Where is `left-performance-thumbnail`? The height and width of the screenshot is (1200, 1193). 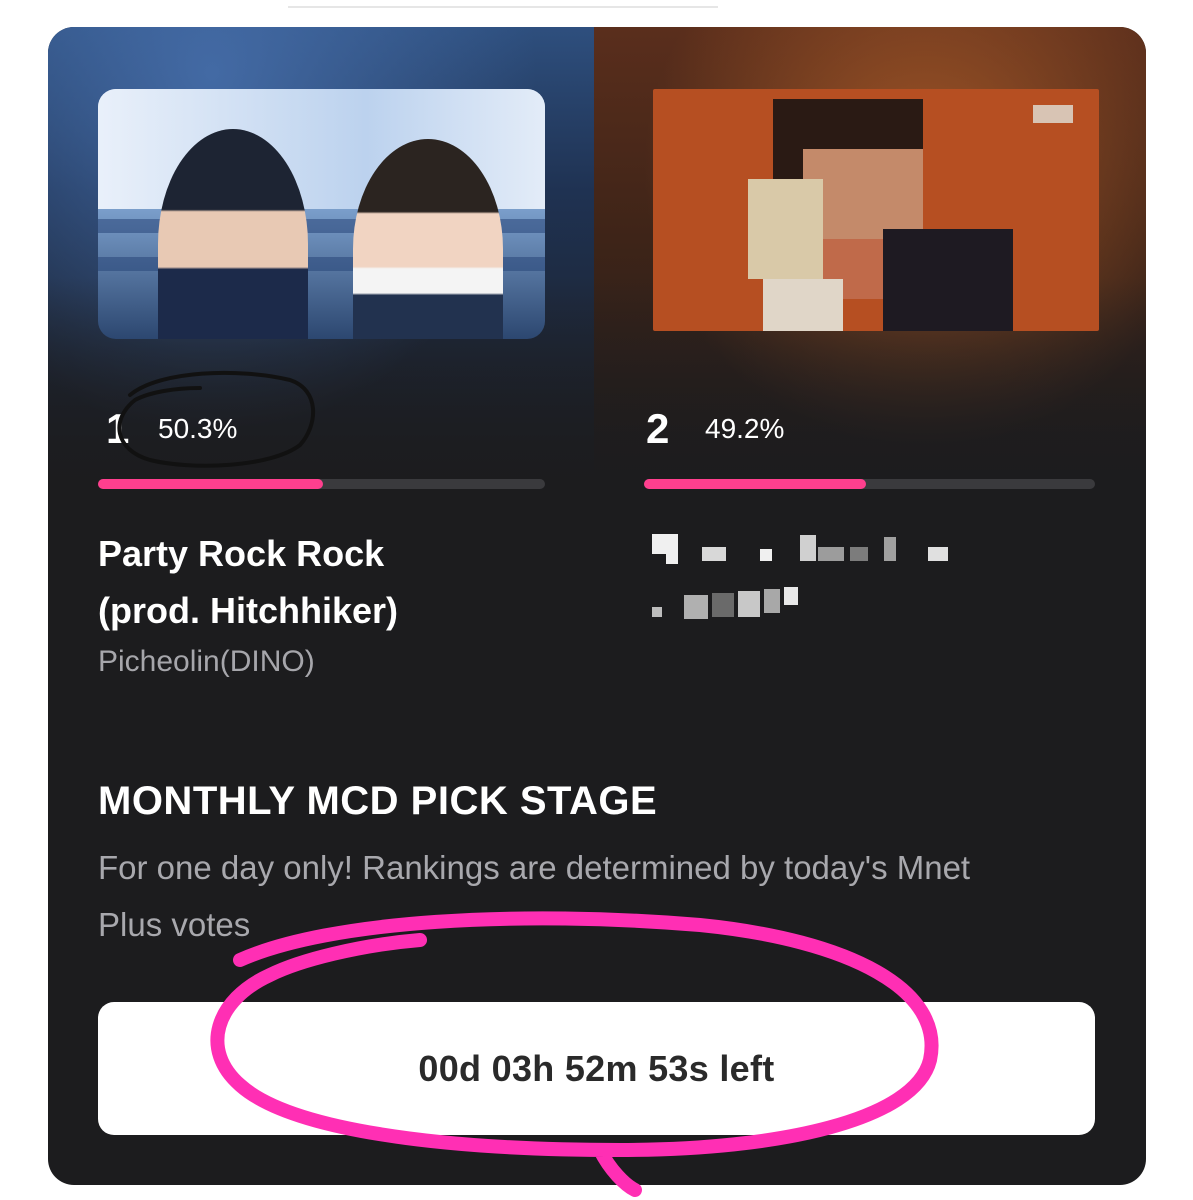
left-performance-thumbnail is located at coordinates (321, 214).